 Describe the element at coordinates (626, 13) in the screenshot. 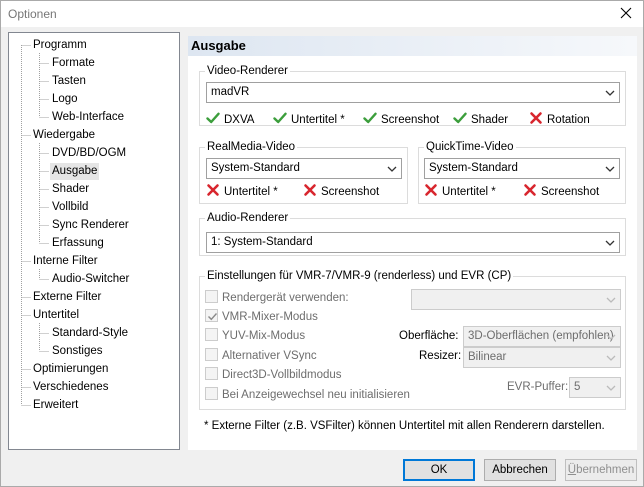

I see `close-icon` at that location.